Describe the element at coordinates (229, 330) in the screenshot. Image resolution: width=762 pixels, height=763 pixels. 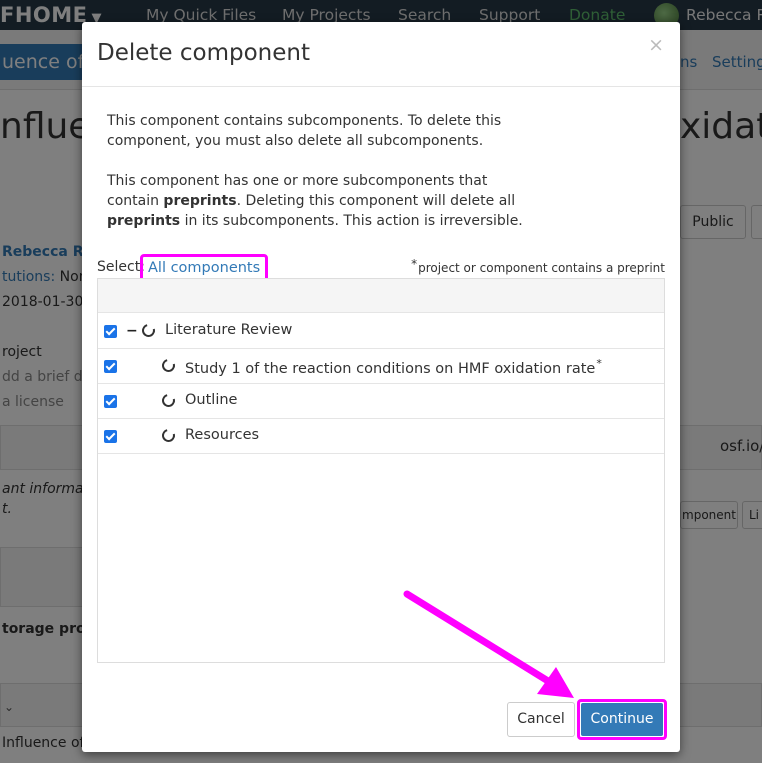
I see `tree-row-label: Literature Review` at that location.